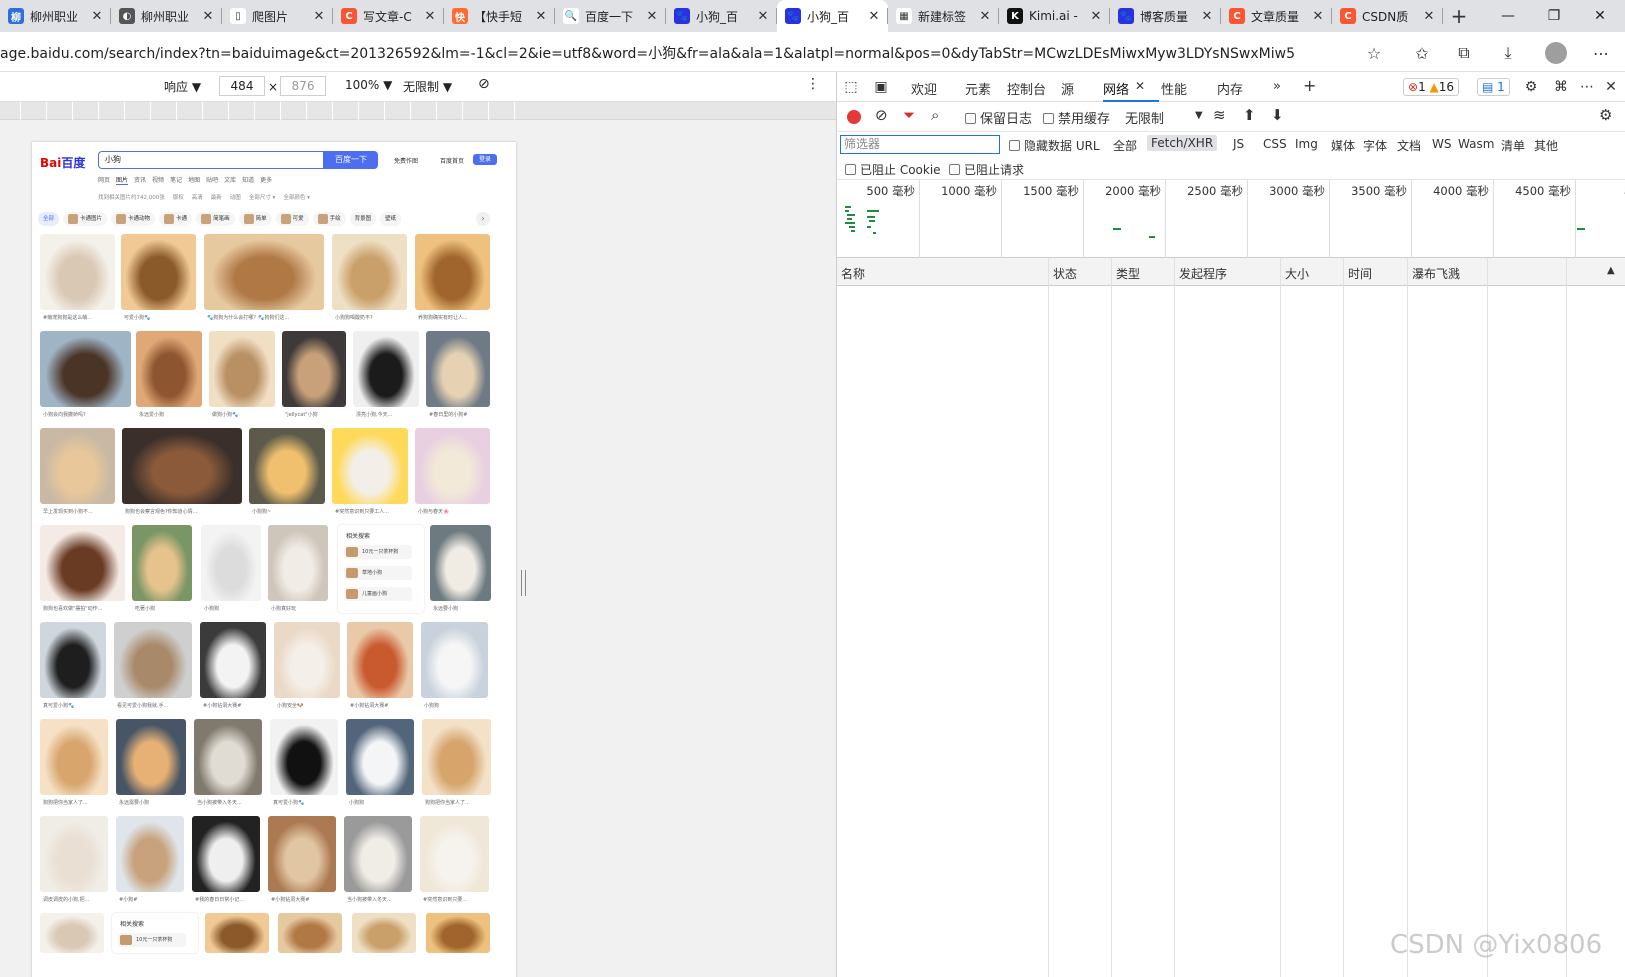  I want to click on resource-type-filter: 媒体, so click(1343, 145).